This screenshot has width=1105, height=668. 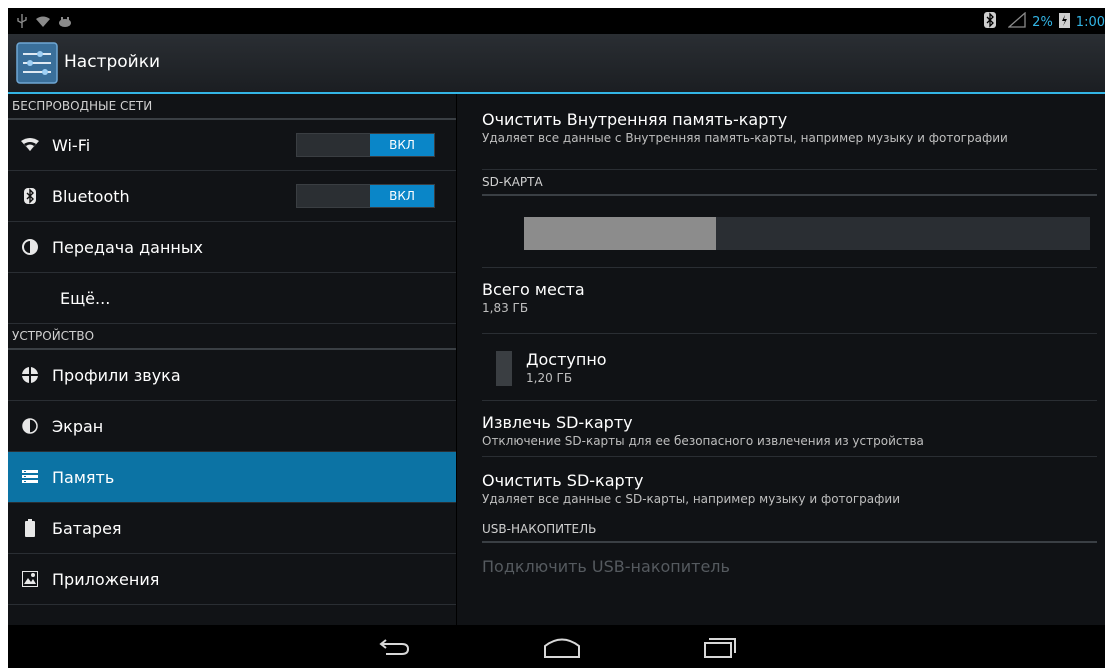 What do you see at coordinates (30, 375) in the screenshot?
I see `sound-profiles-icon` at bounding box center [30, 375].